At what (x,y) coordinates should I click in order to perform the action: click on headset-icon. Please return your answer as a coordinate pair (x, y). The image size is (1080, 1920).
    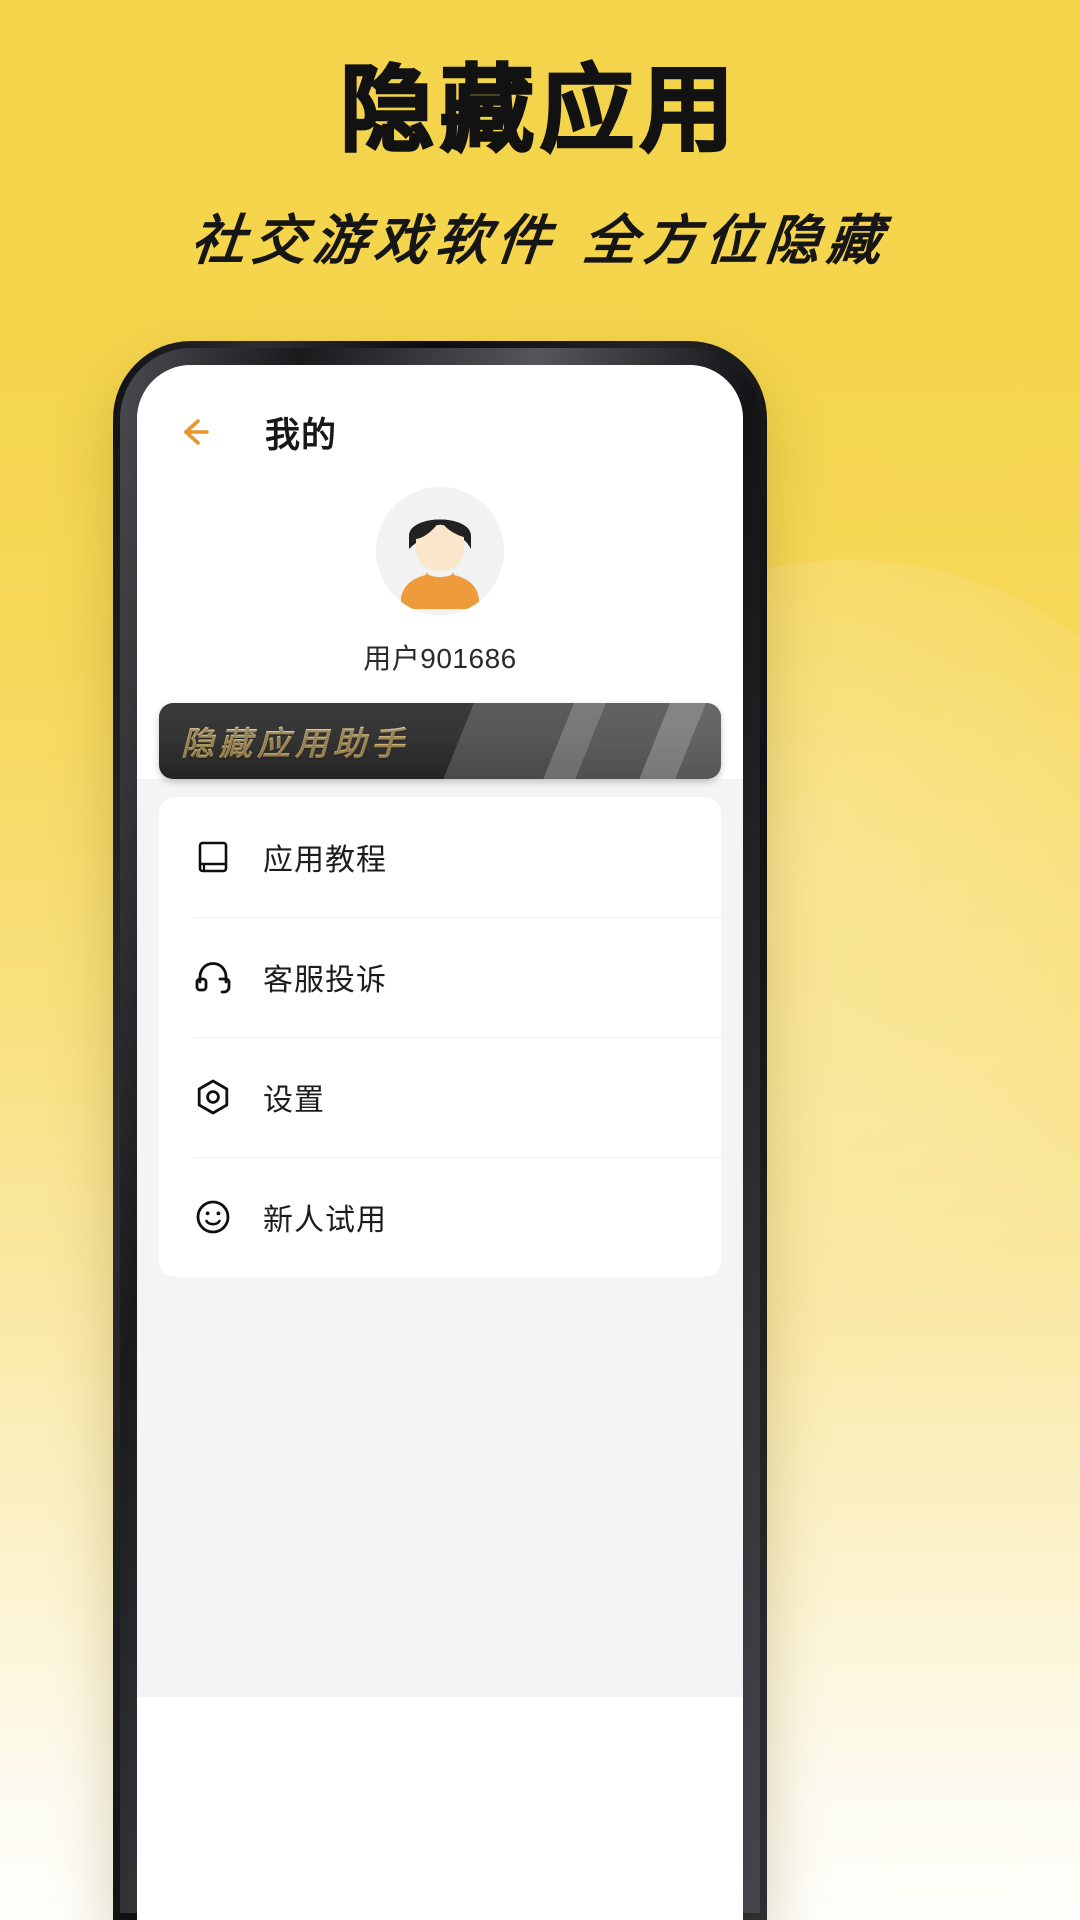
    Looking at the image, I should click on (213, 978).